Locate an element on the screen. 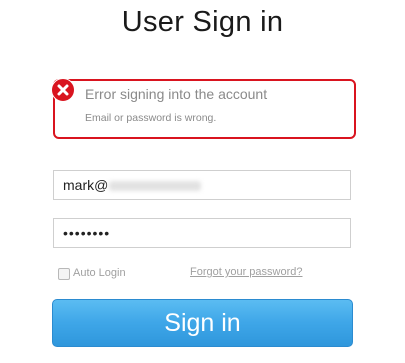 This screenshot has width=405, height=363. forgot-password-link: Forgot your password? is located at coordinates (246, 272).